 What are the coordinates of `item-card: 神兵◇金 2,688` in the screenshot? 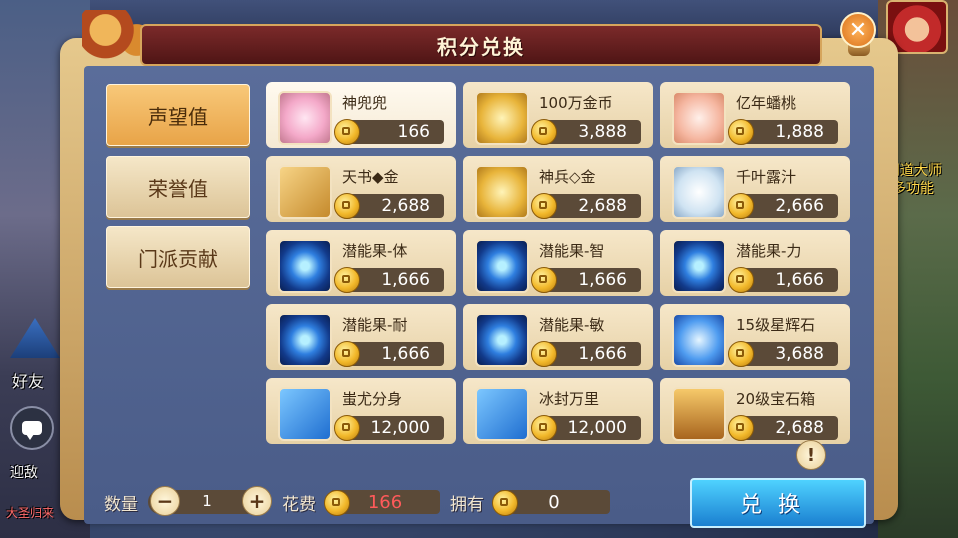 It's located at (558, 189).